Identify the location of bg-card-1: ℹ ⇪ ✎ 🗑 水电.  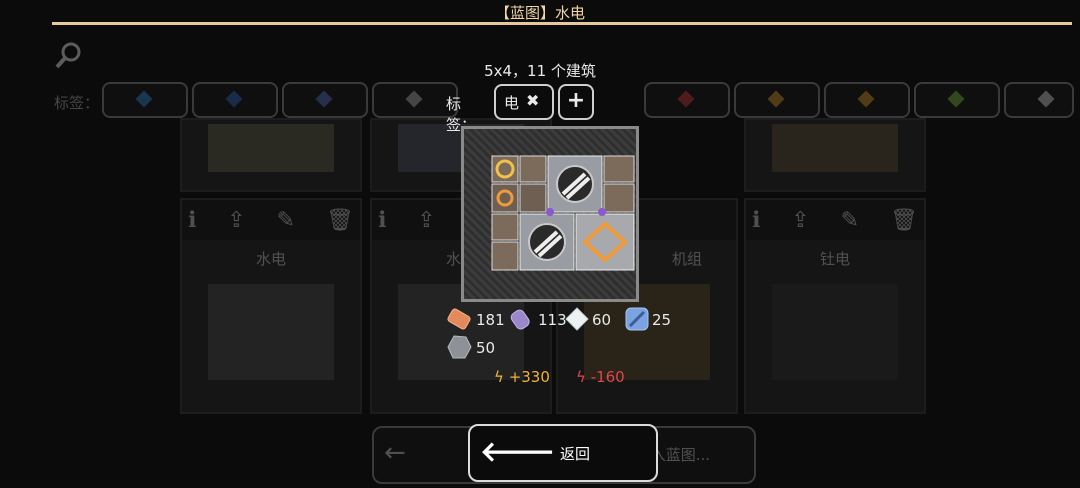
(271, 306).